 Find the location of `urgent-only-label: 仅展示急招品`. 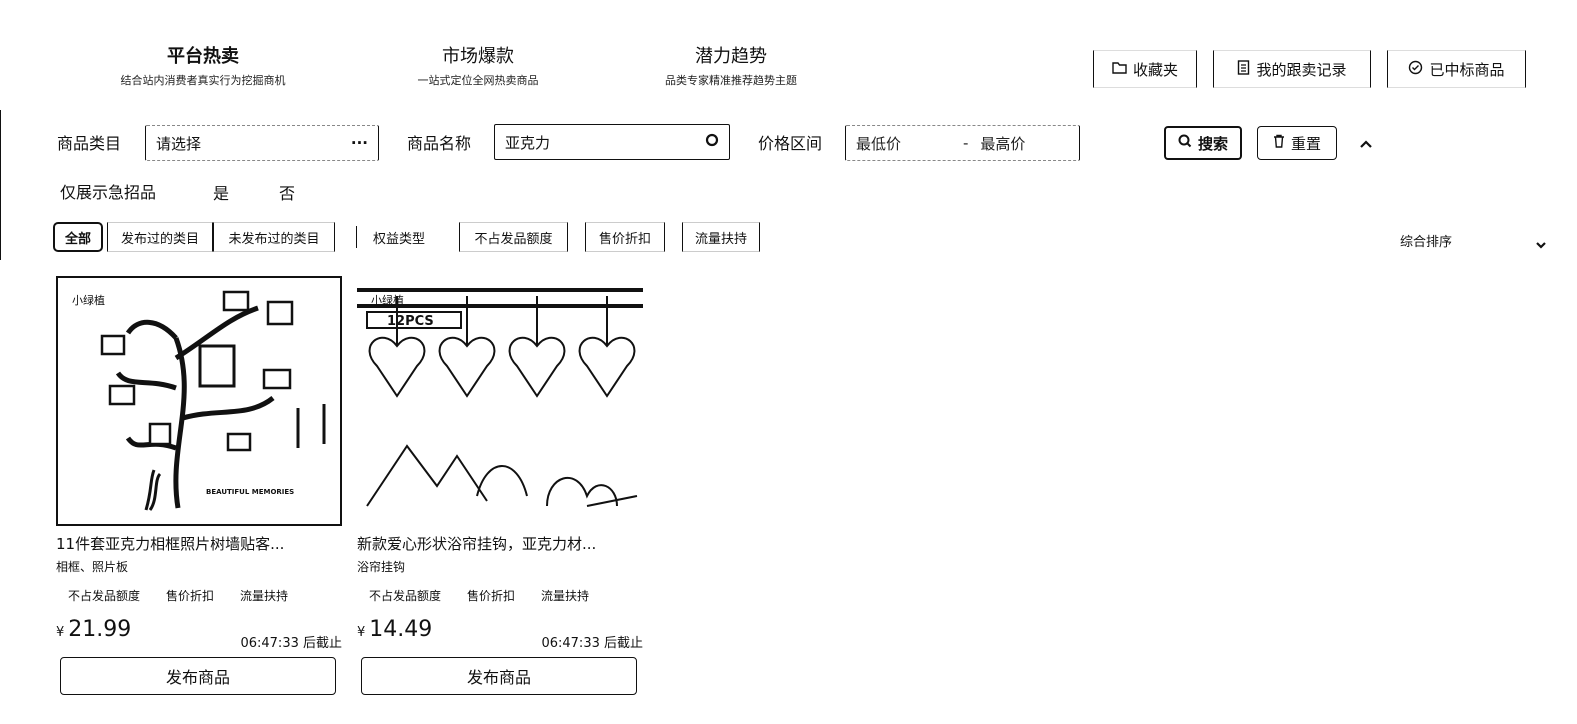

urgent-only-label: 仅展示急招品 is located at coordinates (108, 192).